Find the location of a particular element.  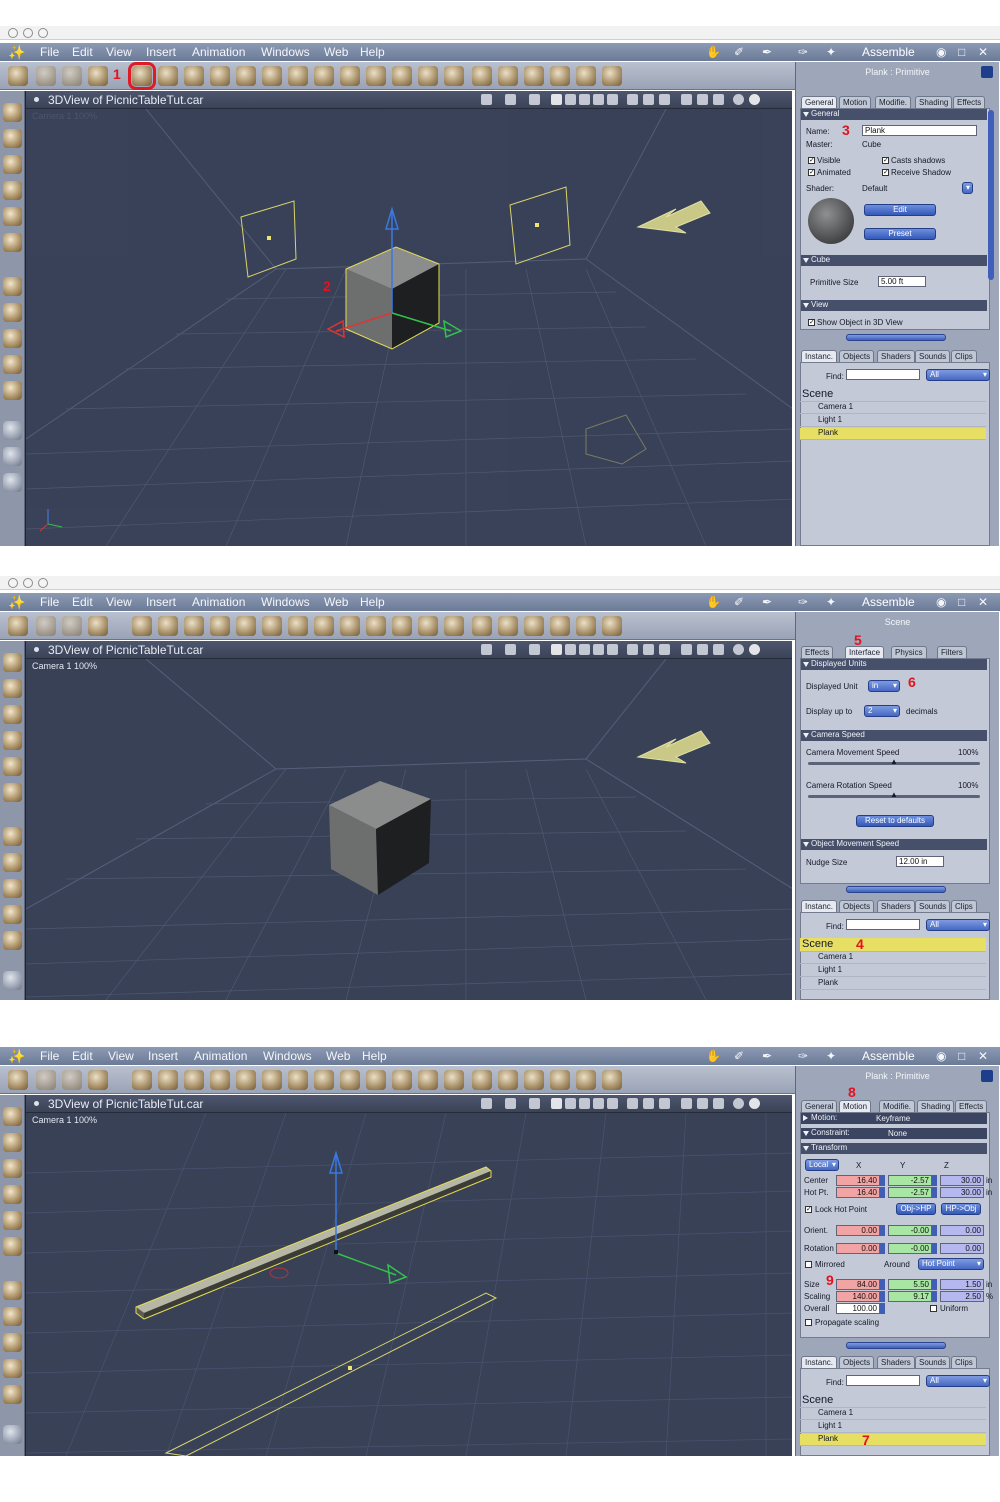

hot-point-x-field: 16.40 is located at coordinates (858, 1192).